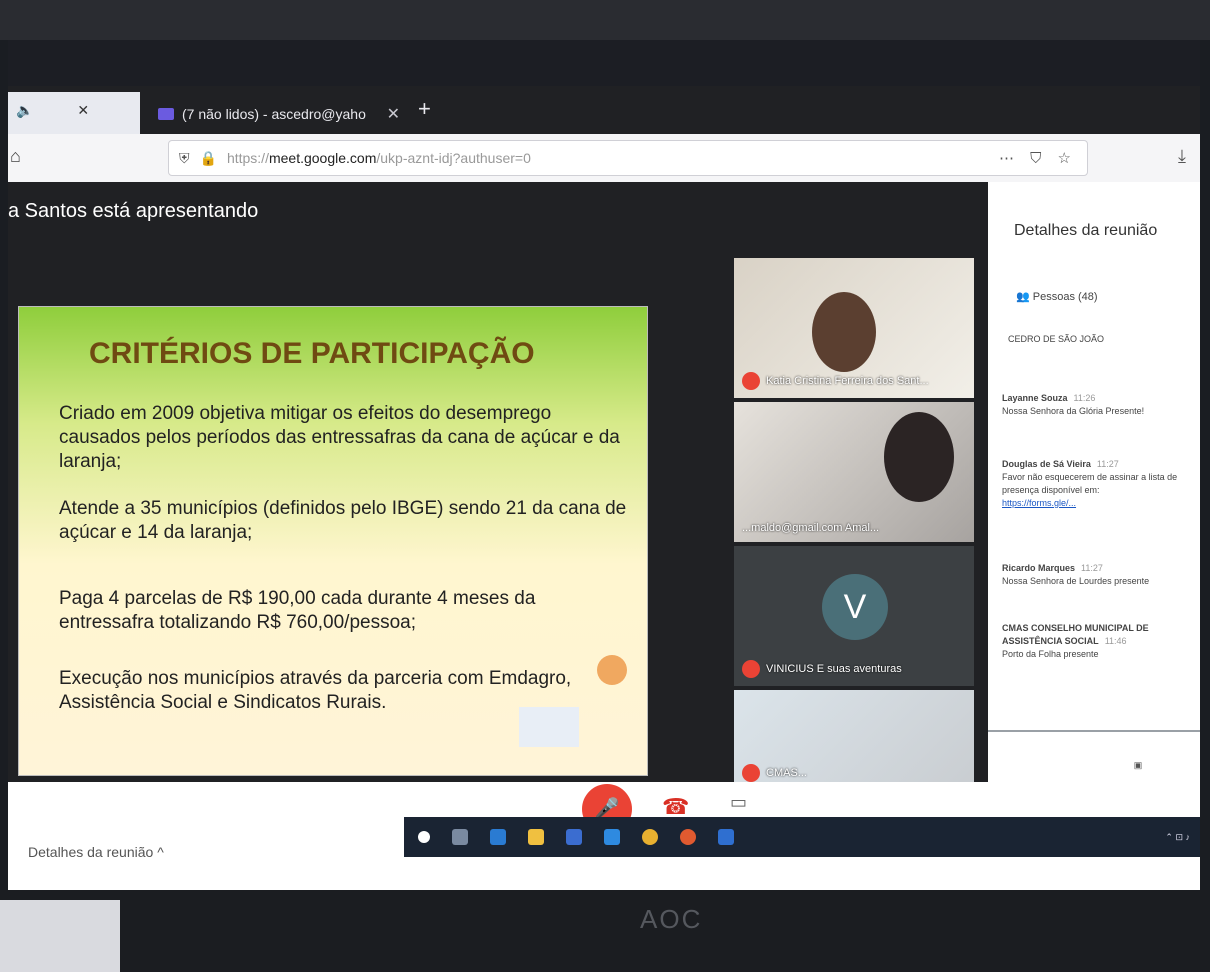  Describe the element at coordinates (453, 158) in the screenshot. I see `url-path: /ukp-aznt-idj?authuser=0` at that location.